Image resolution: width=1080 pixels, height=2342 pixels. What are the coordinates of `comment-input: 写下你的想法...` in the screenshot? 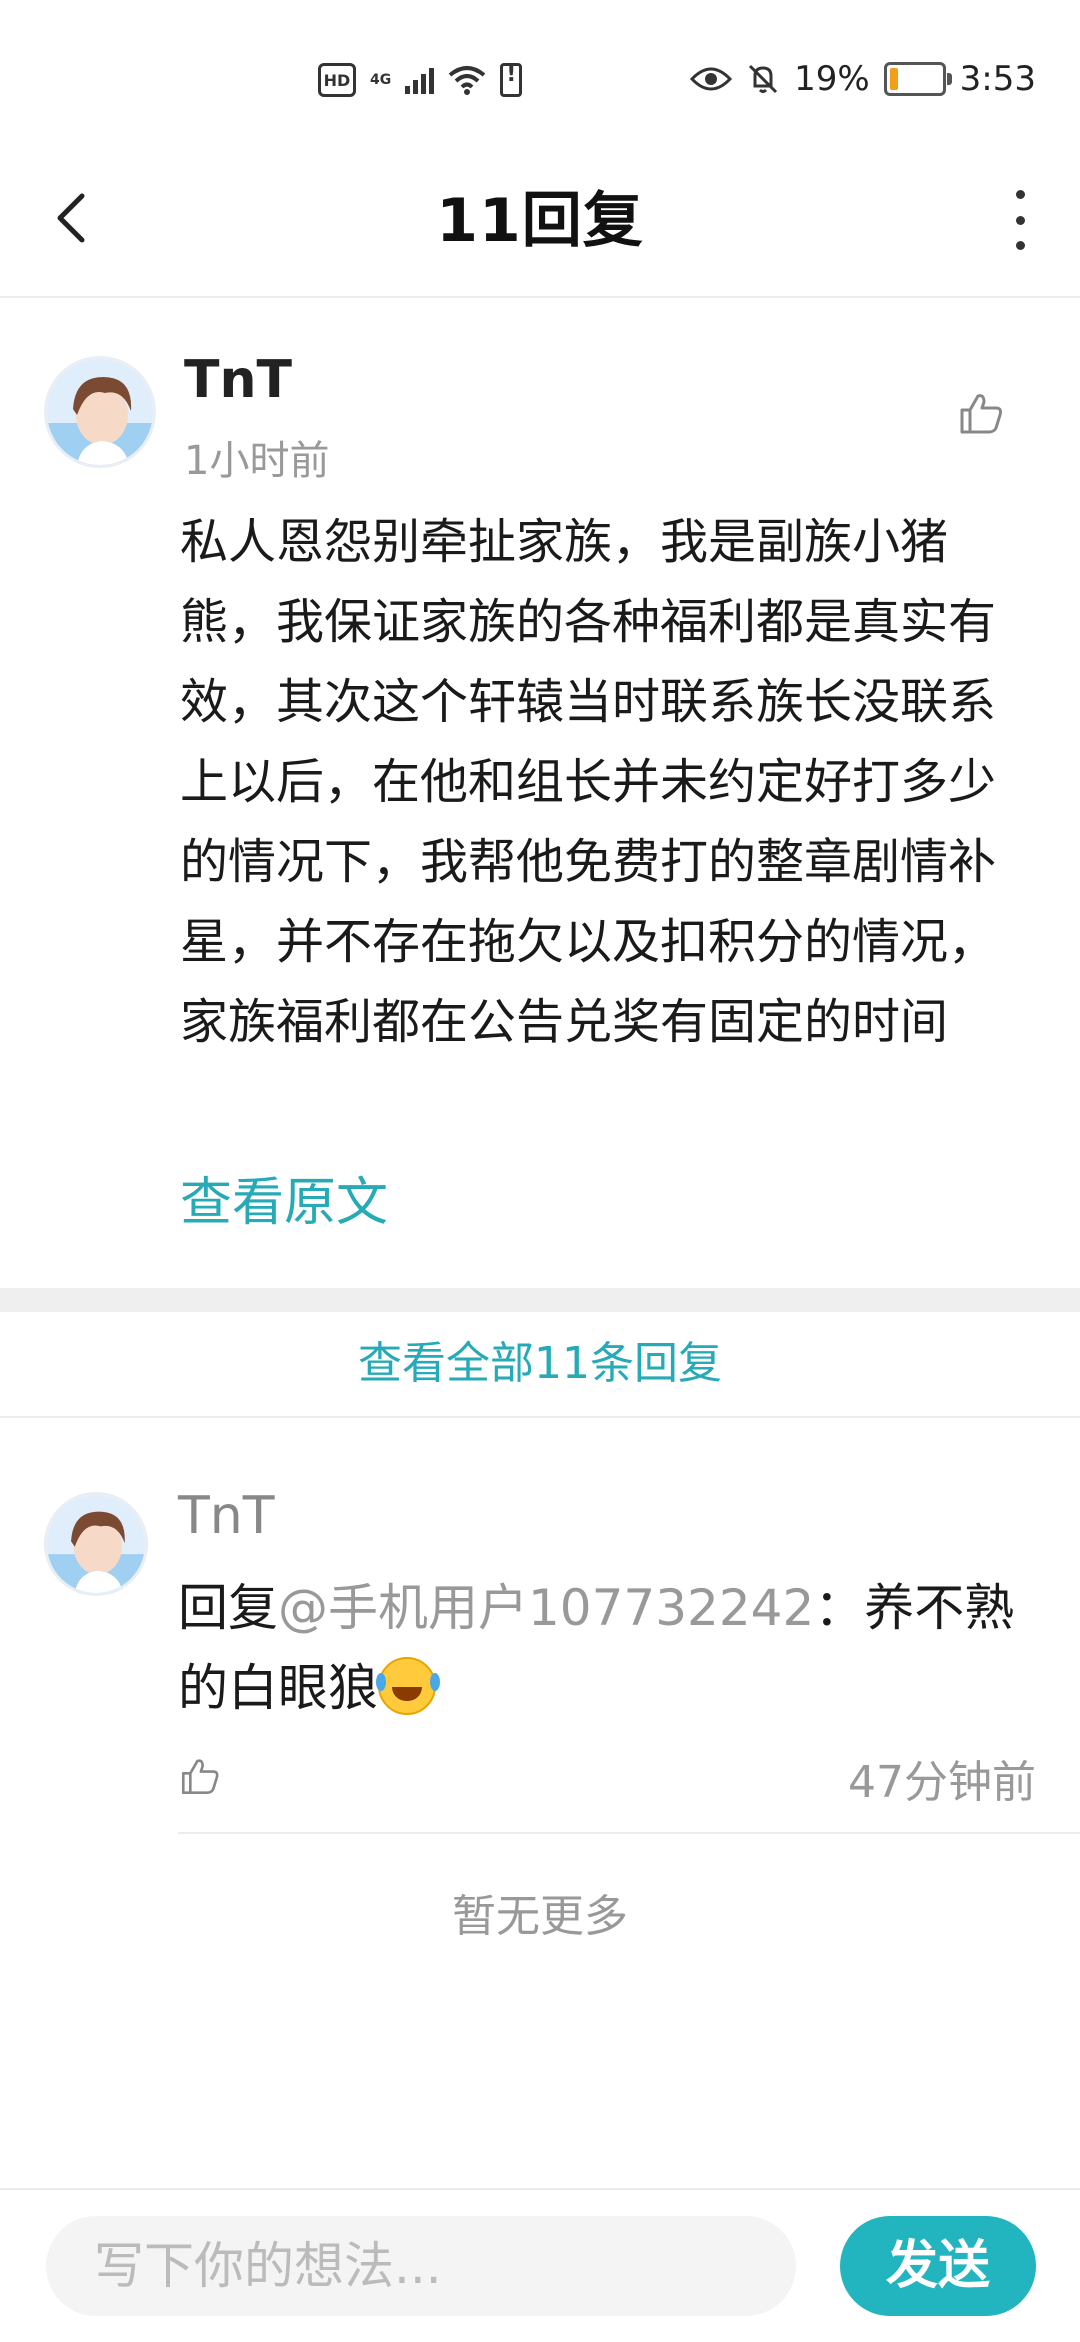 It's located at (421, 2266).